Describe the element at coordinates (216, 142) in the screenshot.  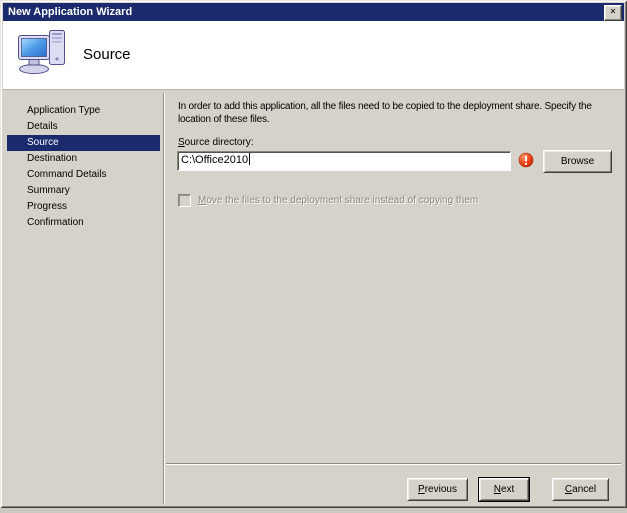
I see `source-directory-label: Source directory:` at that location.